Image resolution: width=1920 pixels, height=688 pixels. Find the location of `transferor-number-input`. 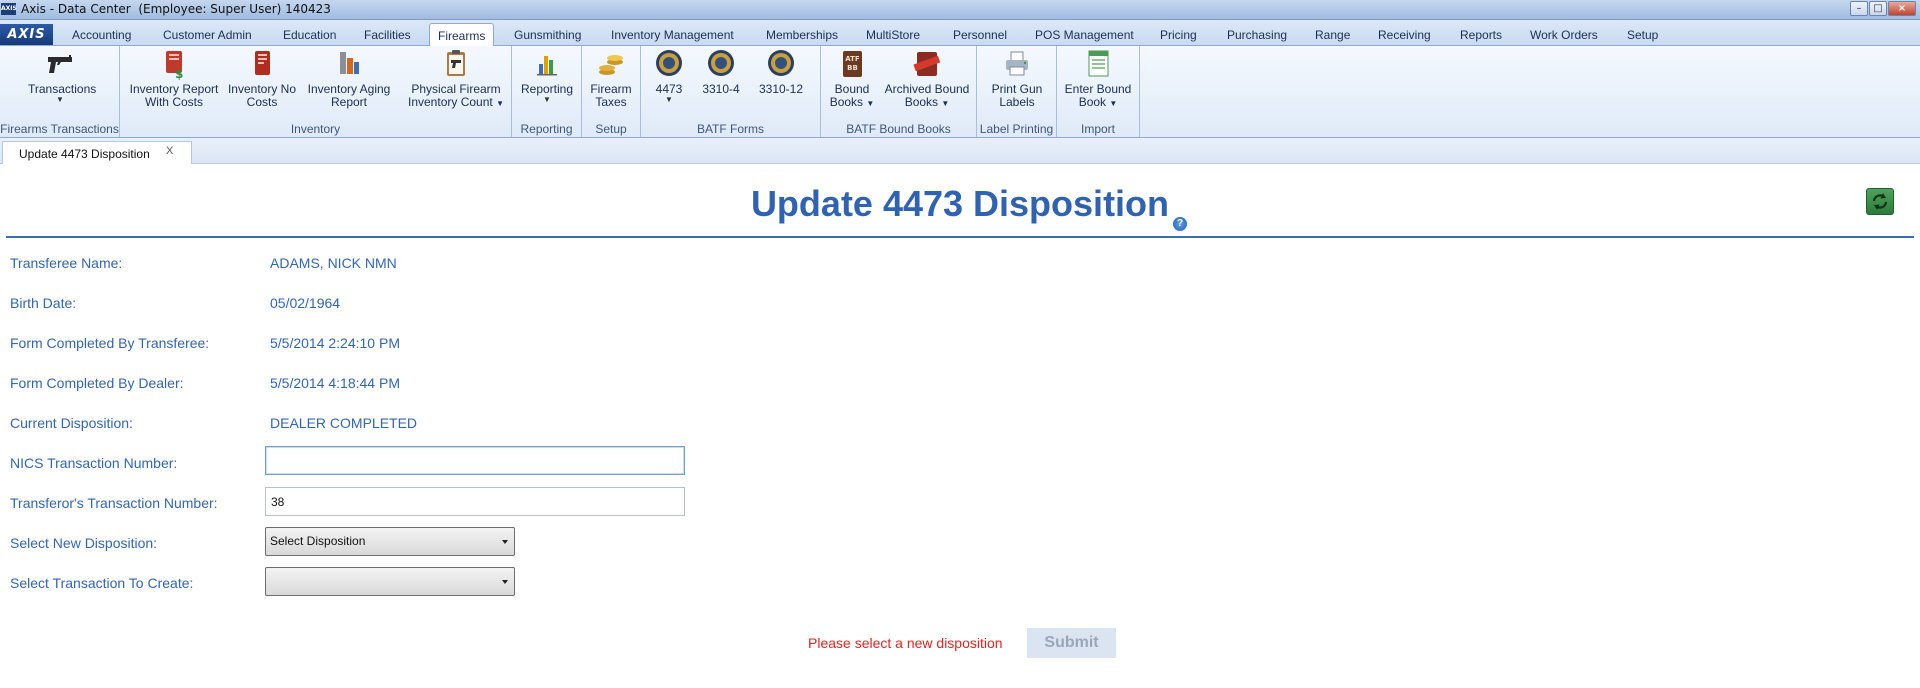

transferor-number-input is located at coordinates (475, 501).